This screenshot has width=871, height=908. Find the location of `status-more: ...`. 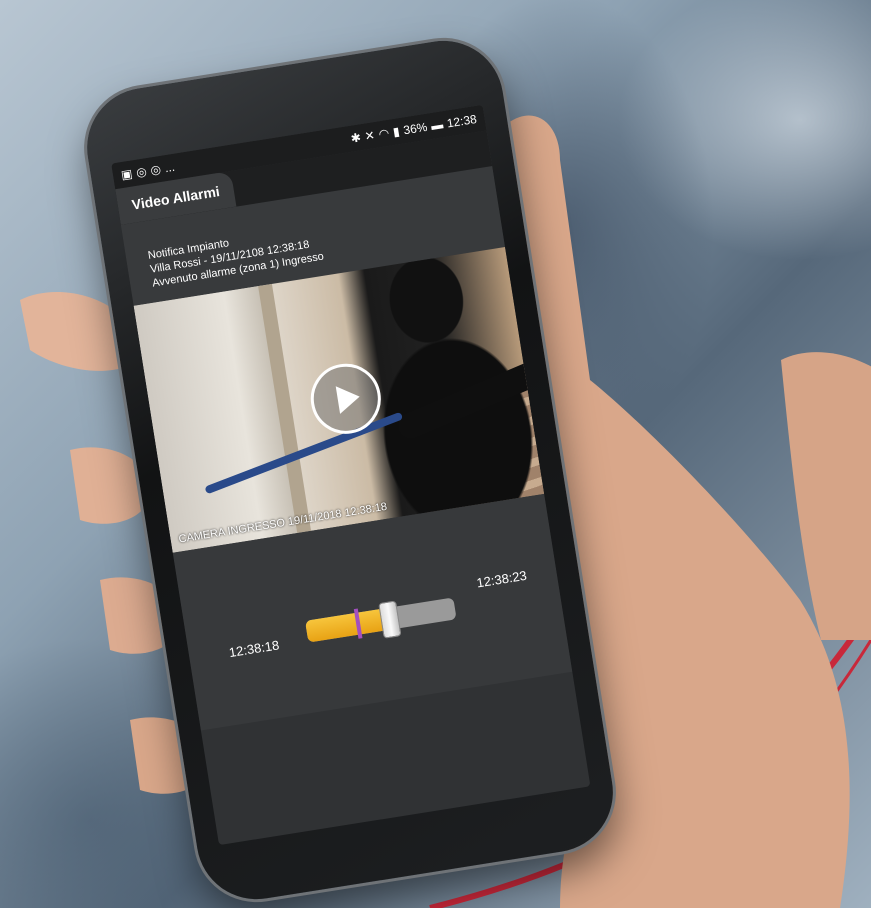

status-more: ... is located at coordinates (169, 167).